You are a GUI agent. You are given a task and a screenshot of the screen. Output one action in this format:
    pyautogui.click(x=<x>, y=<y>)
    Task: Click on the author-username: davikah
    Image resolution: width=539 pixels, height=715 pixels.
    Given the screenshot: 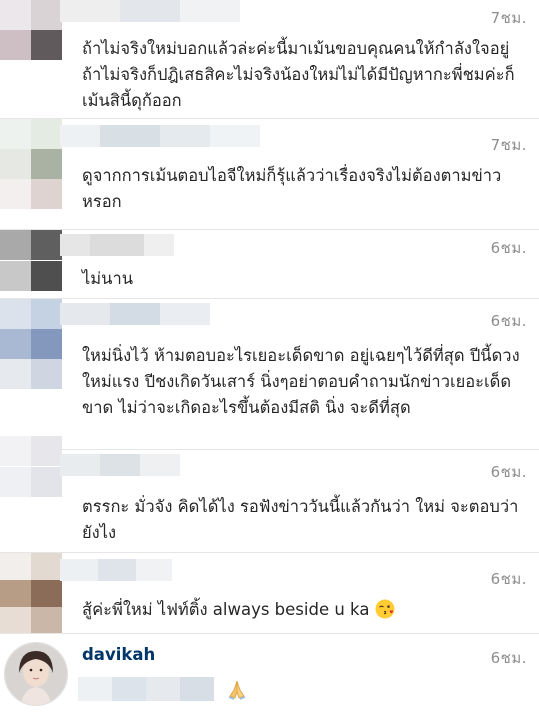 What is the action you would take?
    pyautogui.click(x=118, y=654)
    